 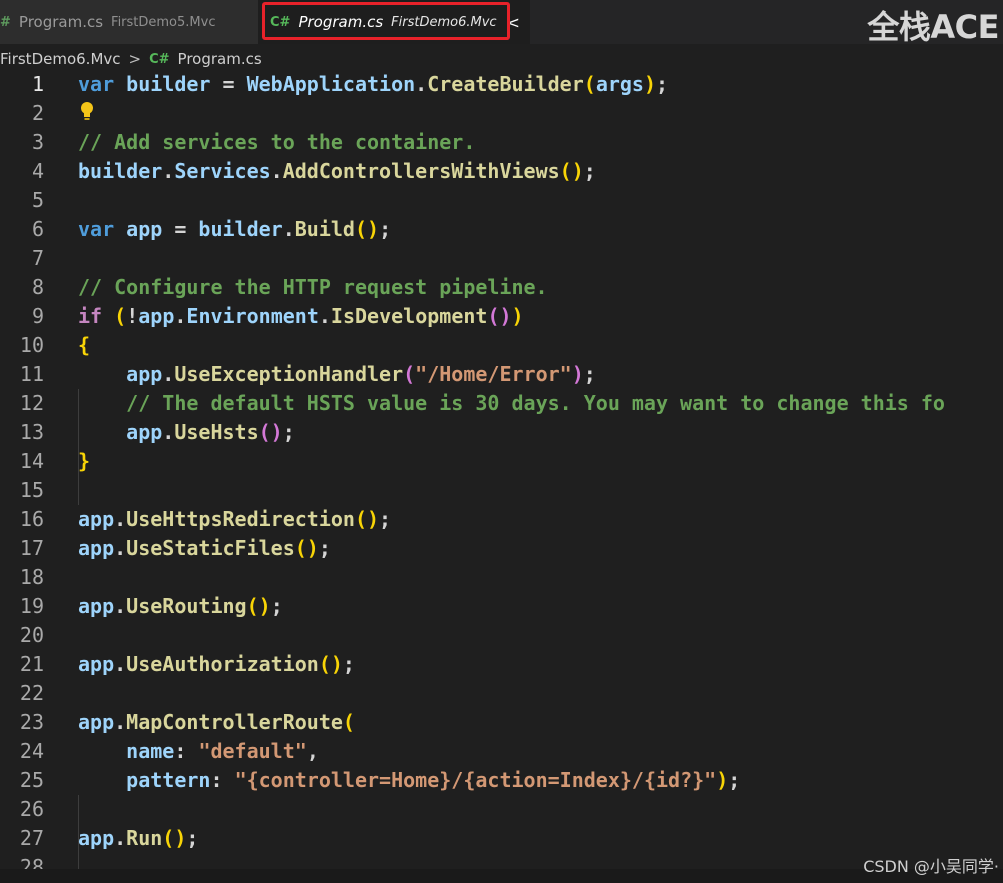 I want to click on code-line: 23 app.MapControllerRoute(, so click(x=501, y=722).